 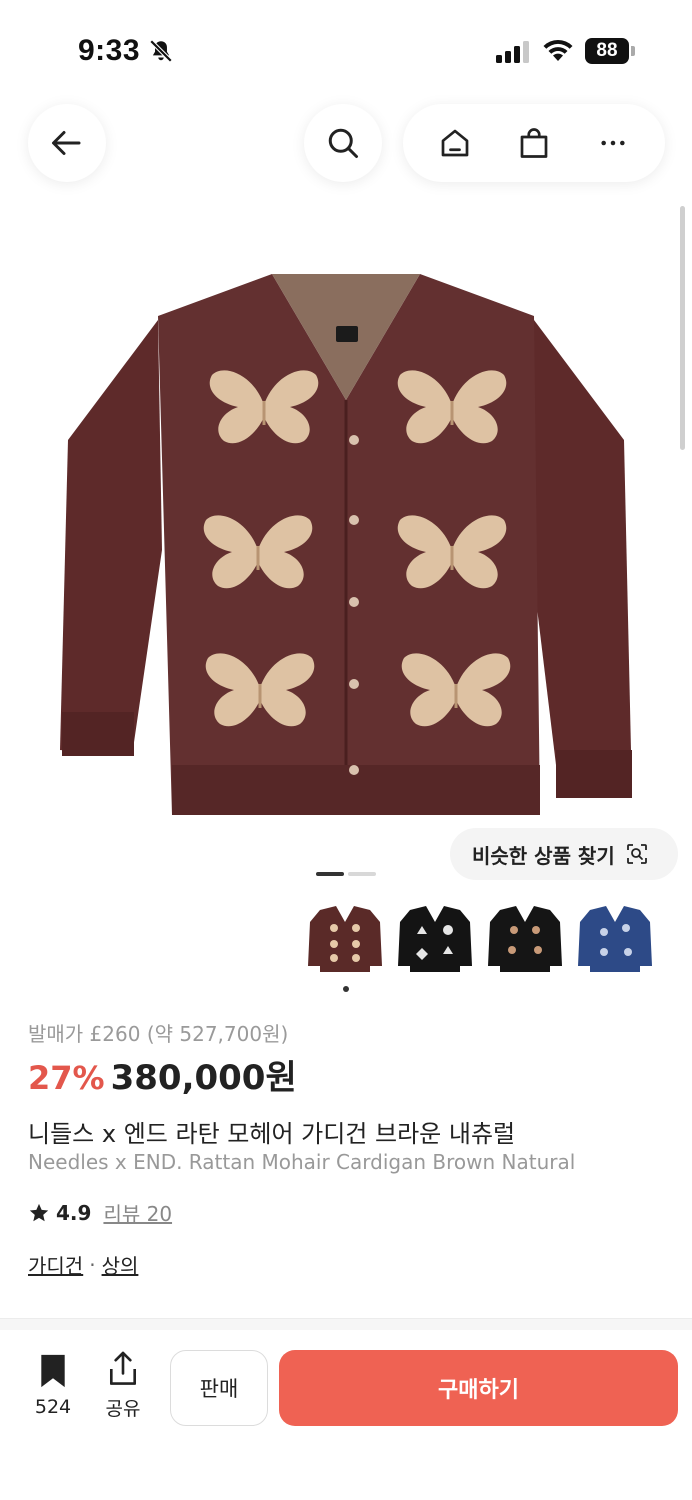 I want to click on sale-price: 380,000원, so click(x=203, y=1078).